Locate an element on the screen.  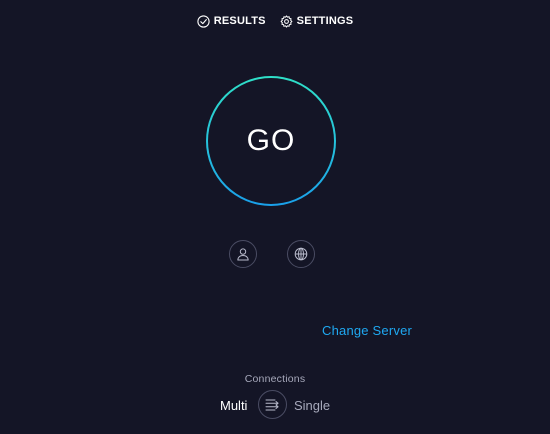
go-label: GO is located at coordinates (271, 140).